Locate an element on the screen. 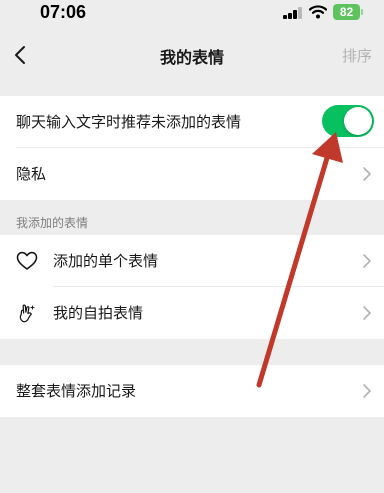 The width and height of the screenshot is (384, 493). cellular-signal-icon is located at coordinates (293, 13).